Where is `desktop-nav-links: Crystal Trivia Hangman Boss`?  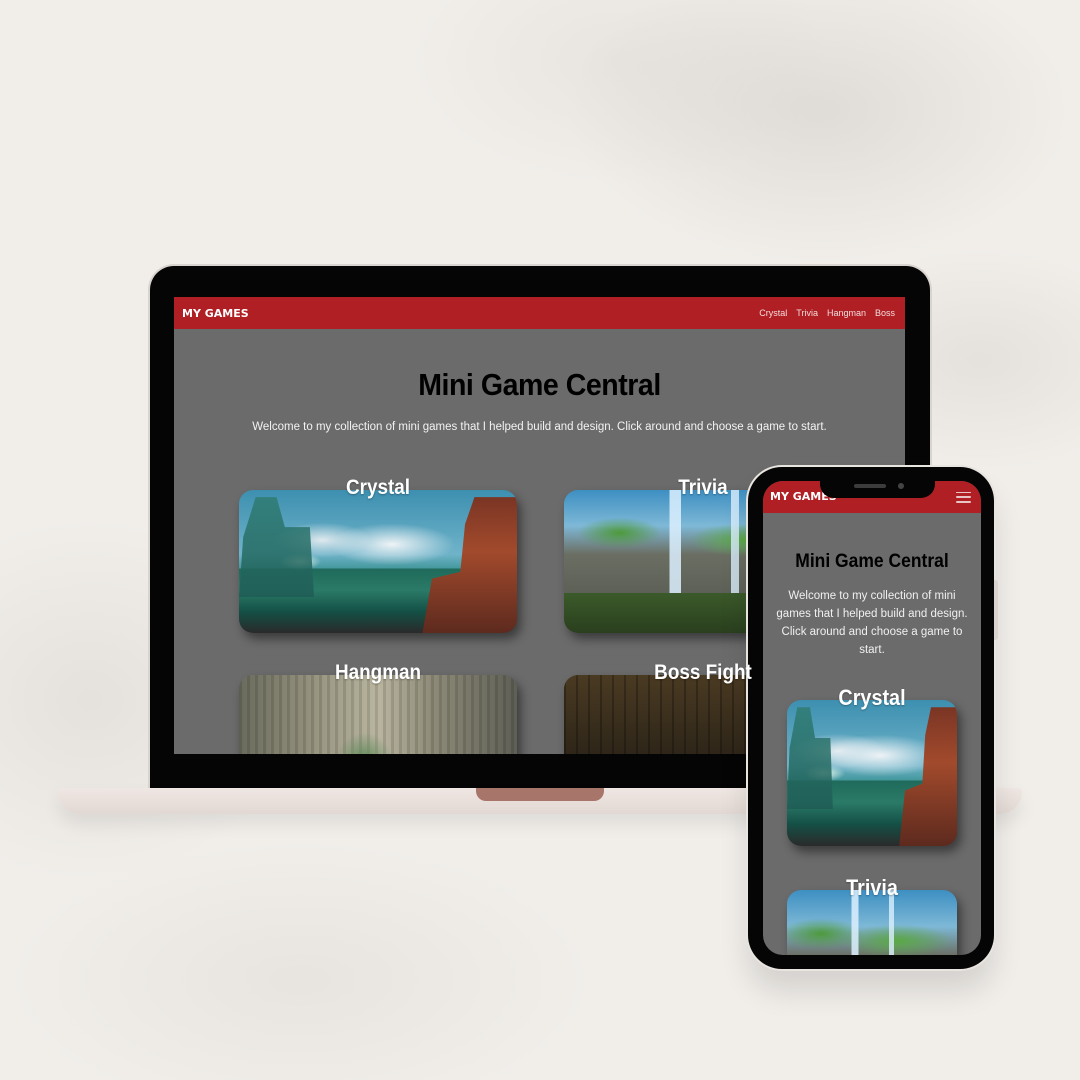
desktop-nav-links: Crystal Trivia Hangman Boss is located at coordinates (827, 313).